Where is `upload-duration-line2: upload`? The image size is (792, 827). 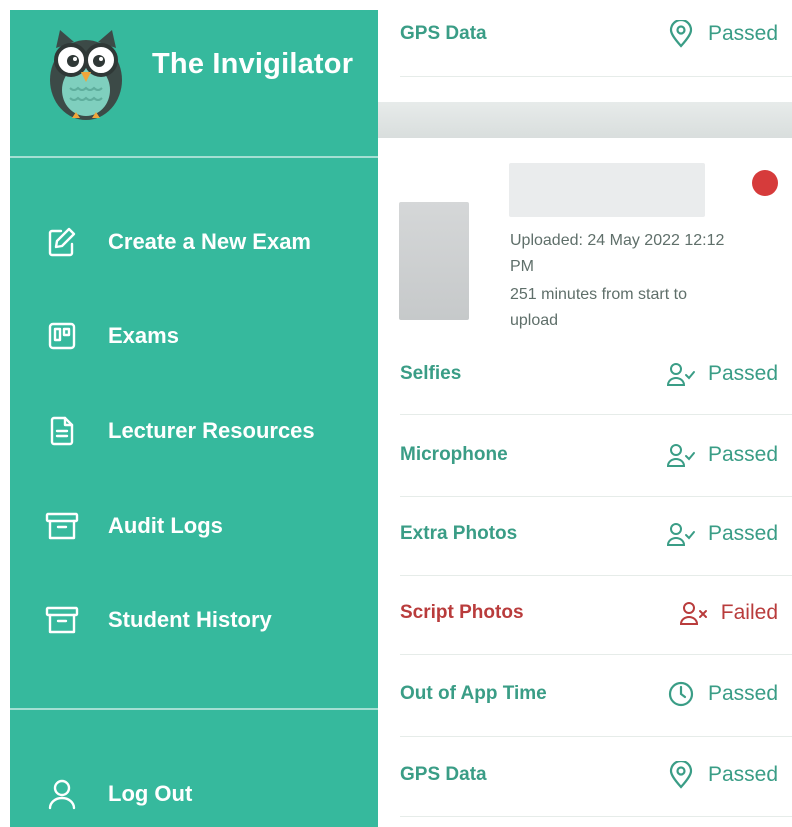 upload-duration-line2: upload is located at coordinates (534, 320).